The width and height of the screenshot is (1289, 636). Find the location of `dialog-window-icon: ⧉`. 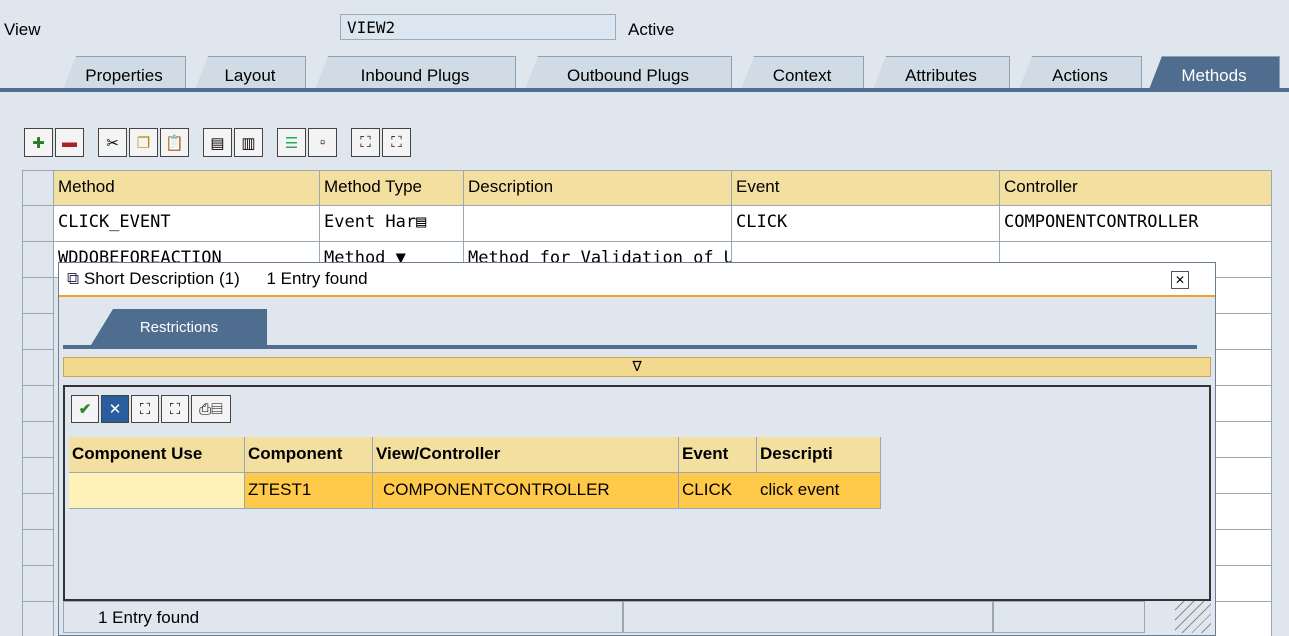

dialog-window-icon: ⧉ is located at coordinates (73, 278).